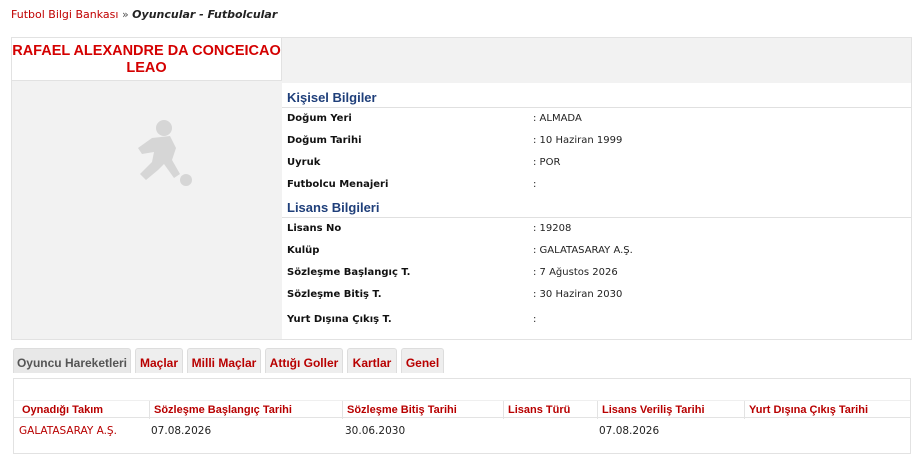 This screenshot has width=917, height=457. What do you see at coordinates (349, 272) in the screenshot?
I see `info-label: Sözleşme Başlangıç T.` at bounding box center [349, 272].